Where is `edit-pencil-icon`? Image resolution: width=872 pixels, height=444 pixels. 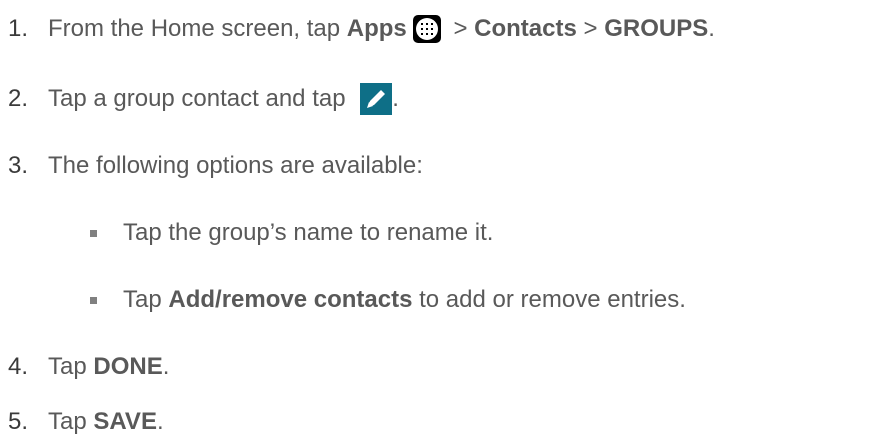 edit-pencil-icon is located at coordinates (376, 99).